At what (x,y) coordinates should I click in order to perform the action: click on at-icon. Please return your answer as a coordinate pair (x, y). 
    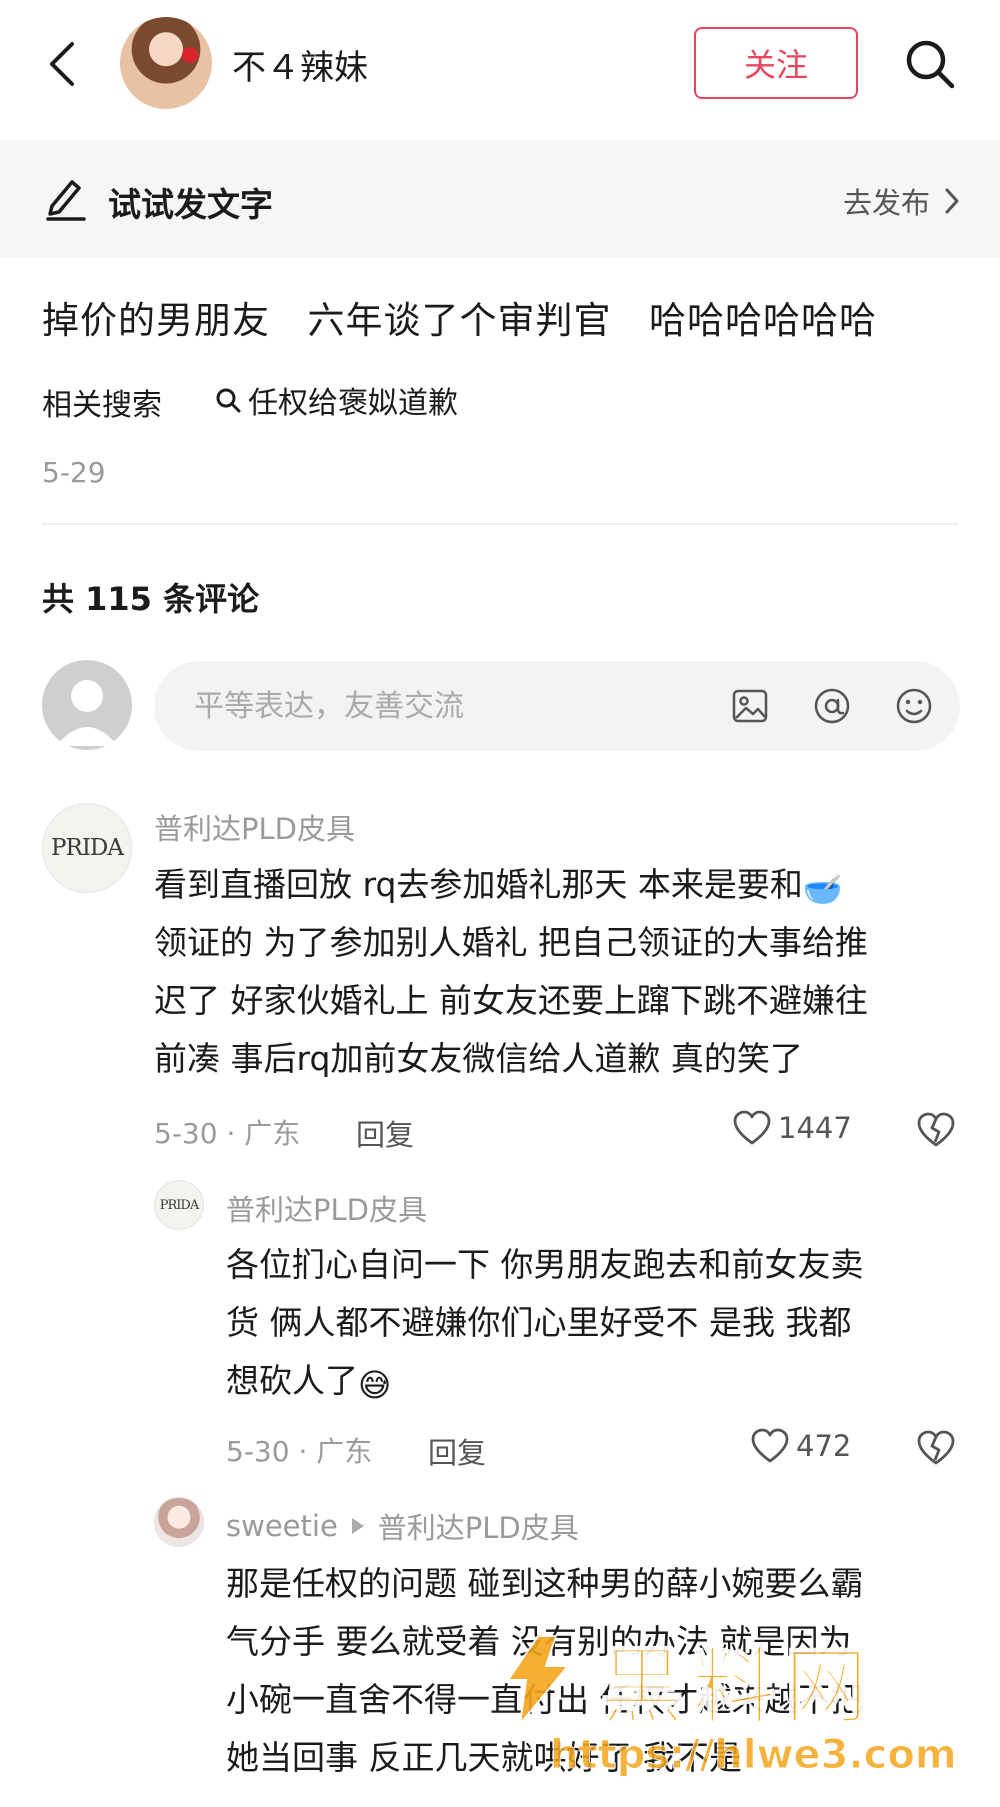
    Looking at the image, I should click on (832, 706).